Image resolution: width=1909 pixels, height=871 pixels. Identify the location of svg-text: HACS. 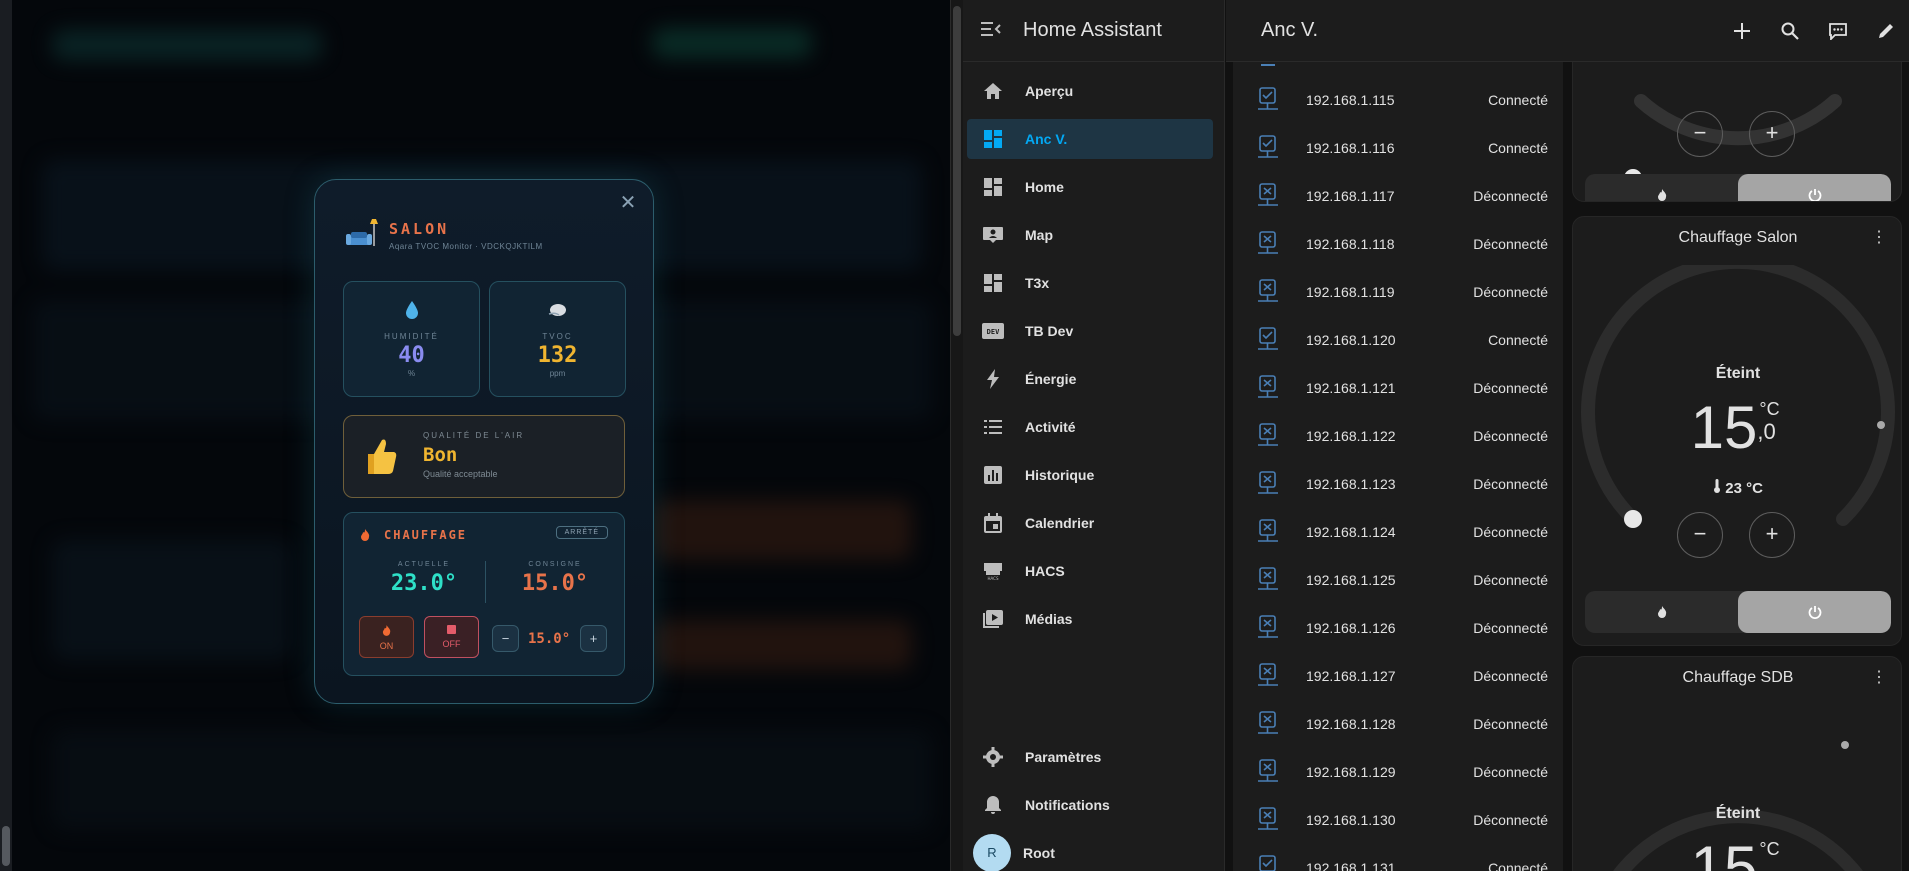
(992, 578).